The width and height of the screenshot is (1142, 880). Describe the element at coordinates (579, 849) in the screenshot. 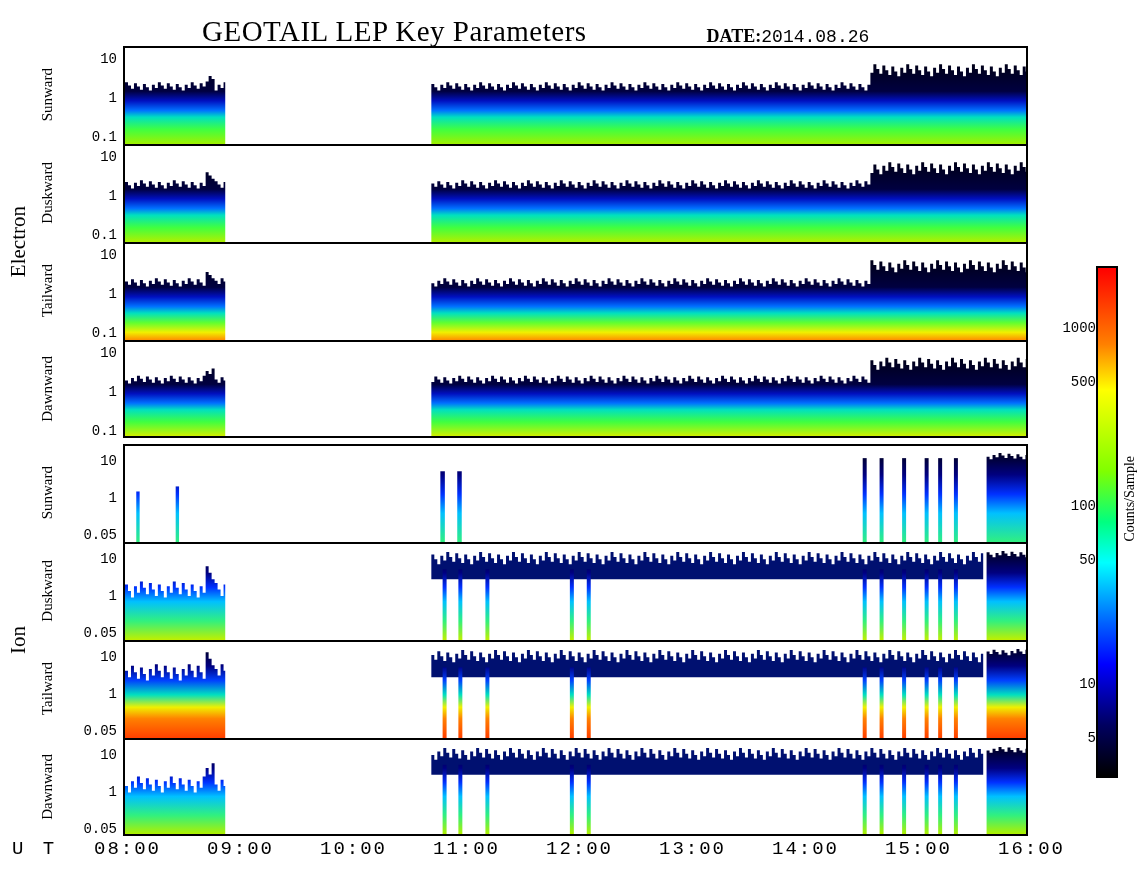

I see `time-tick-label: 12:00` at that location.